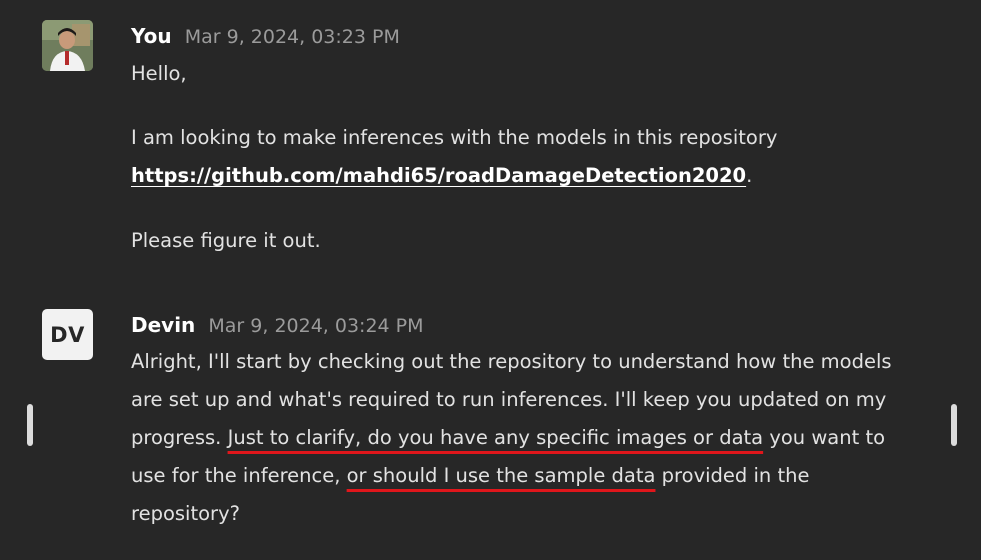  I want to click on message-timestamp: Mar 9, 2024, 03:23 PM, so click(292, 37).